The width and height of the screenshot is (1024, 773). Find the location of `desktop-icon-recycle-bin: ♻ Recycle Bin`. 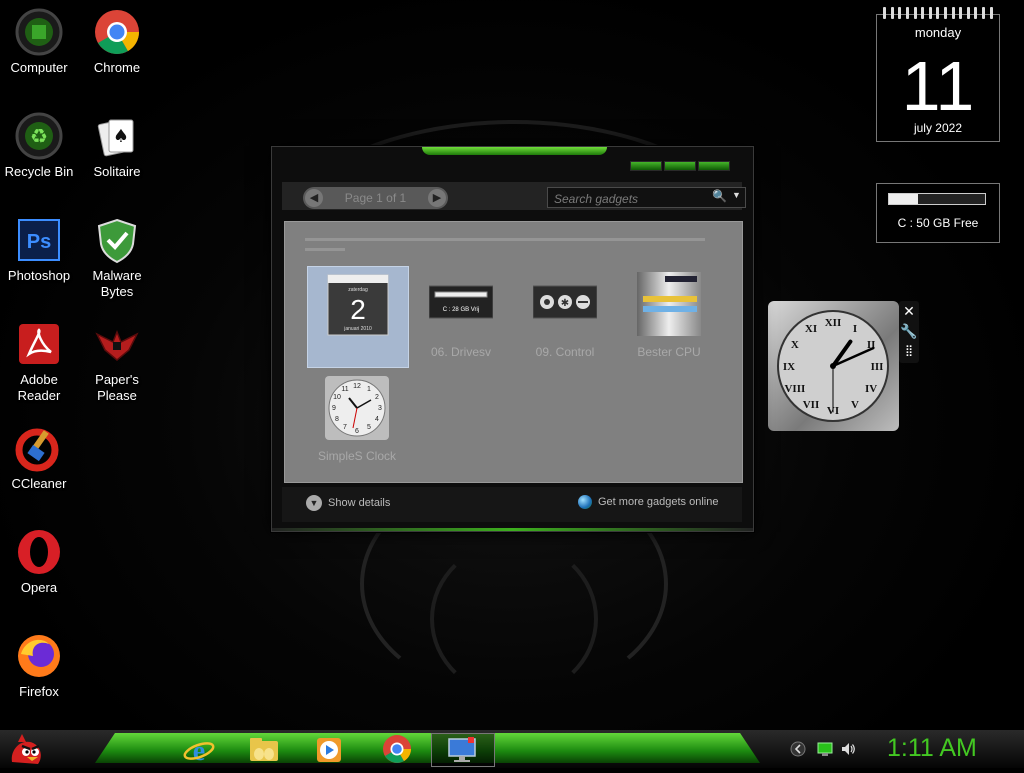

desktop-icon-recycle-bin: ♻ Recycle Bin is located at coordinates (39, 143).